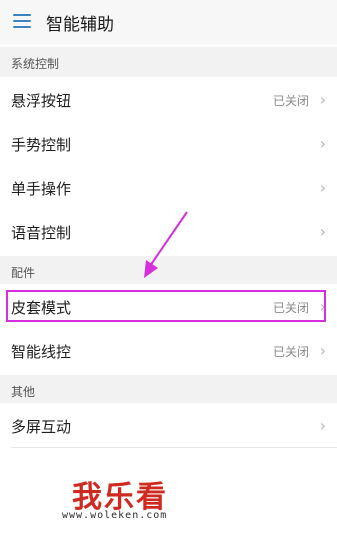  What do you see at coordinates (80, 25) in the screenshot?
I see `page-title: 智能辅助` at bounding box center [80, 25].